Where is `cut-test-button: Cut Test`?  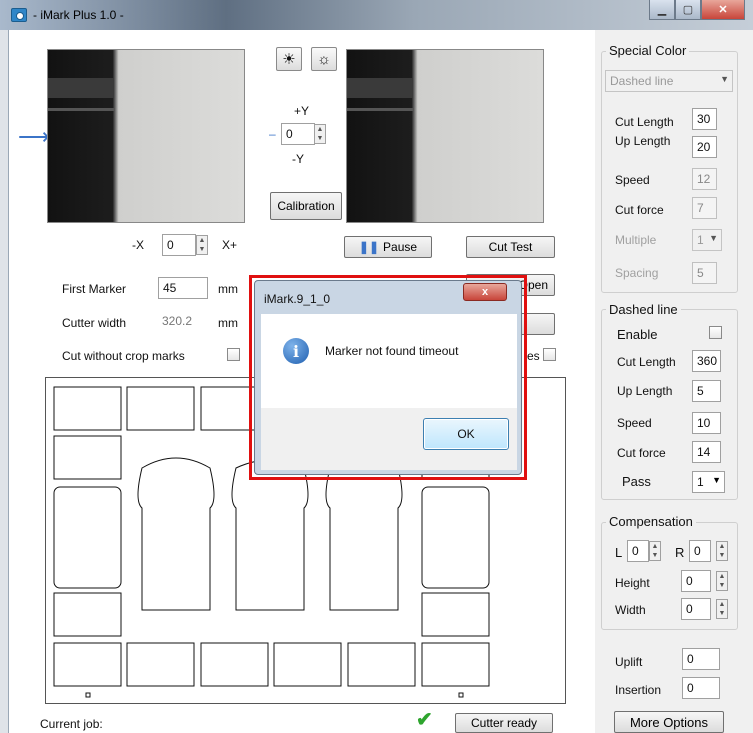
cut-test-button: Cut Test is located at coordinates (510, 247).